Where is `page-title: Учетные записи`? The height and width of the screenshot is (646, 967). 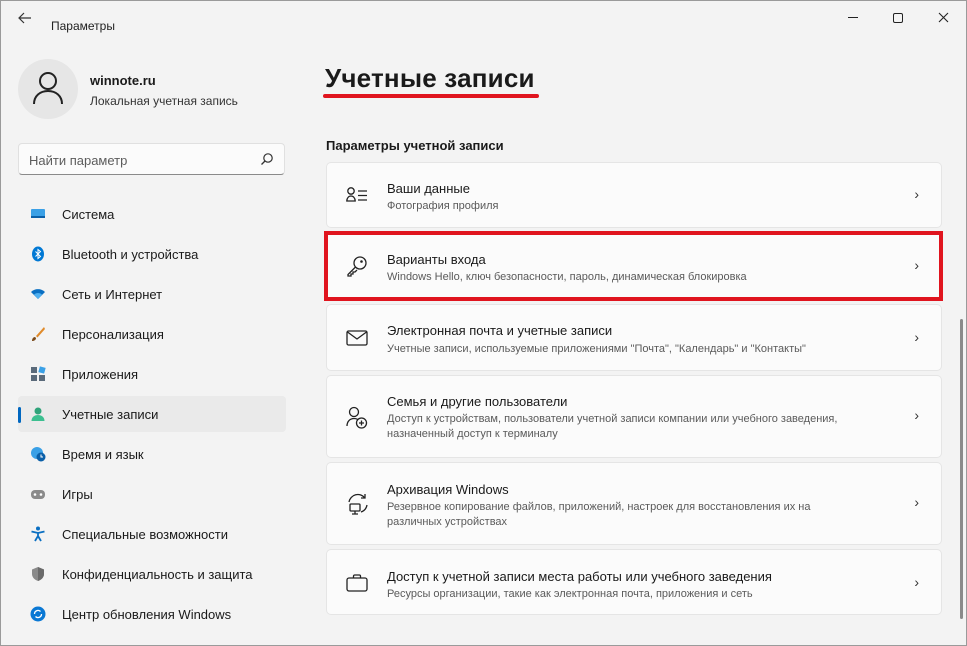 page-title: Учетные записи is located at coordinates (430, 78).